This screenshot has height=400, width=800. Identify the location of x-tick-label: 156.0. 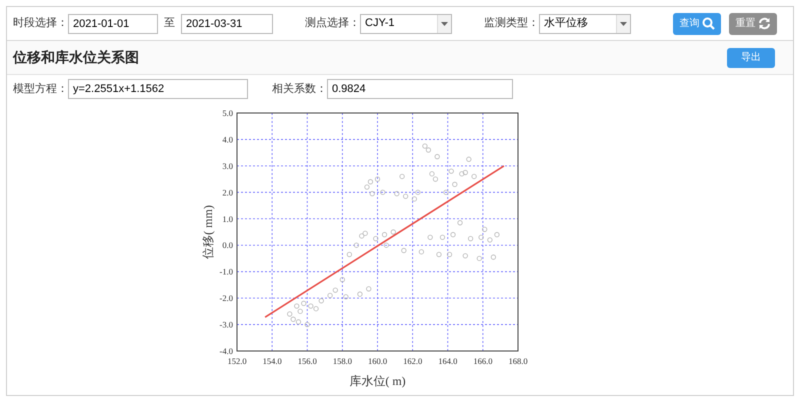
(307, 361).